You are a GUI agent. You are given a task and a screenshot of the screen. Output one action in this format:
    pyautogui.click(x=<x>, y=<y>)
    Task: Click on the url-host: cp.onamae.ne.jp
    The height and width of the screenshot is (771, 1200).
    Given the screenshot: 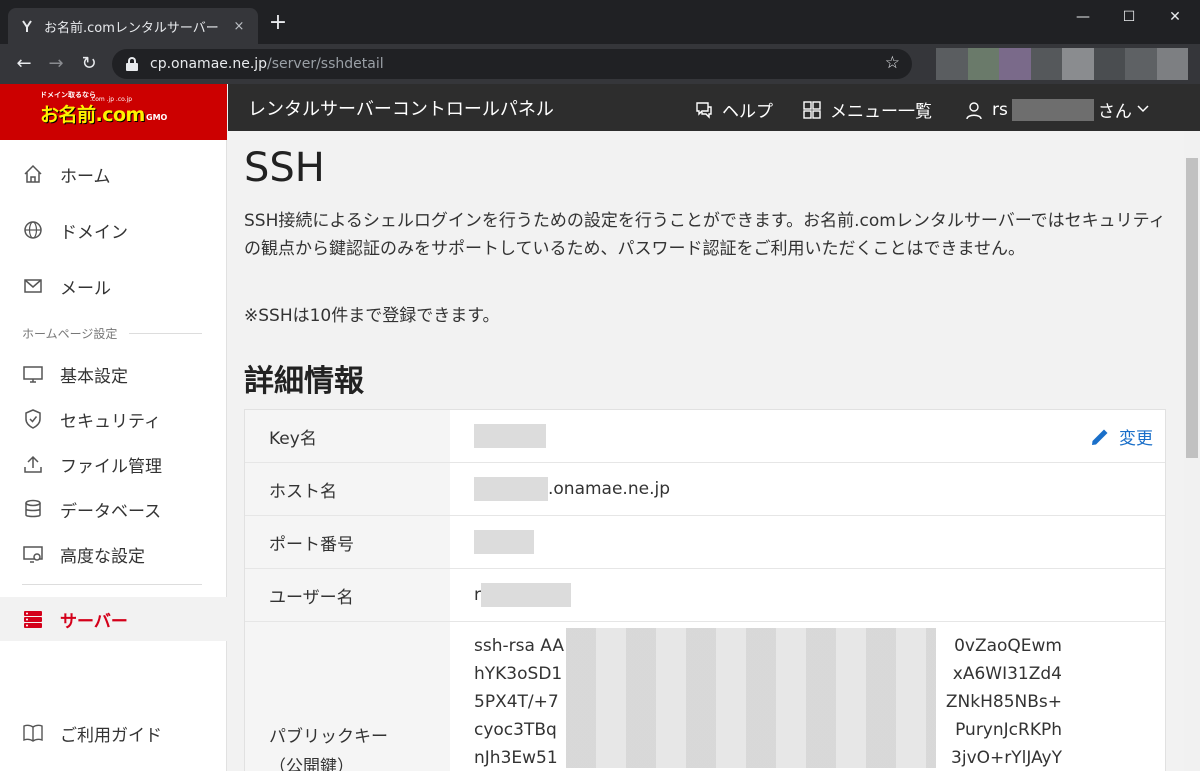 What is the action you would take?
    pyautogui.click(x=209, y=64)
    